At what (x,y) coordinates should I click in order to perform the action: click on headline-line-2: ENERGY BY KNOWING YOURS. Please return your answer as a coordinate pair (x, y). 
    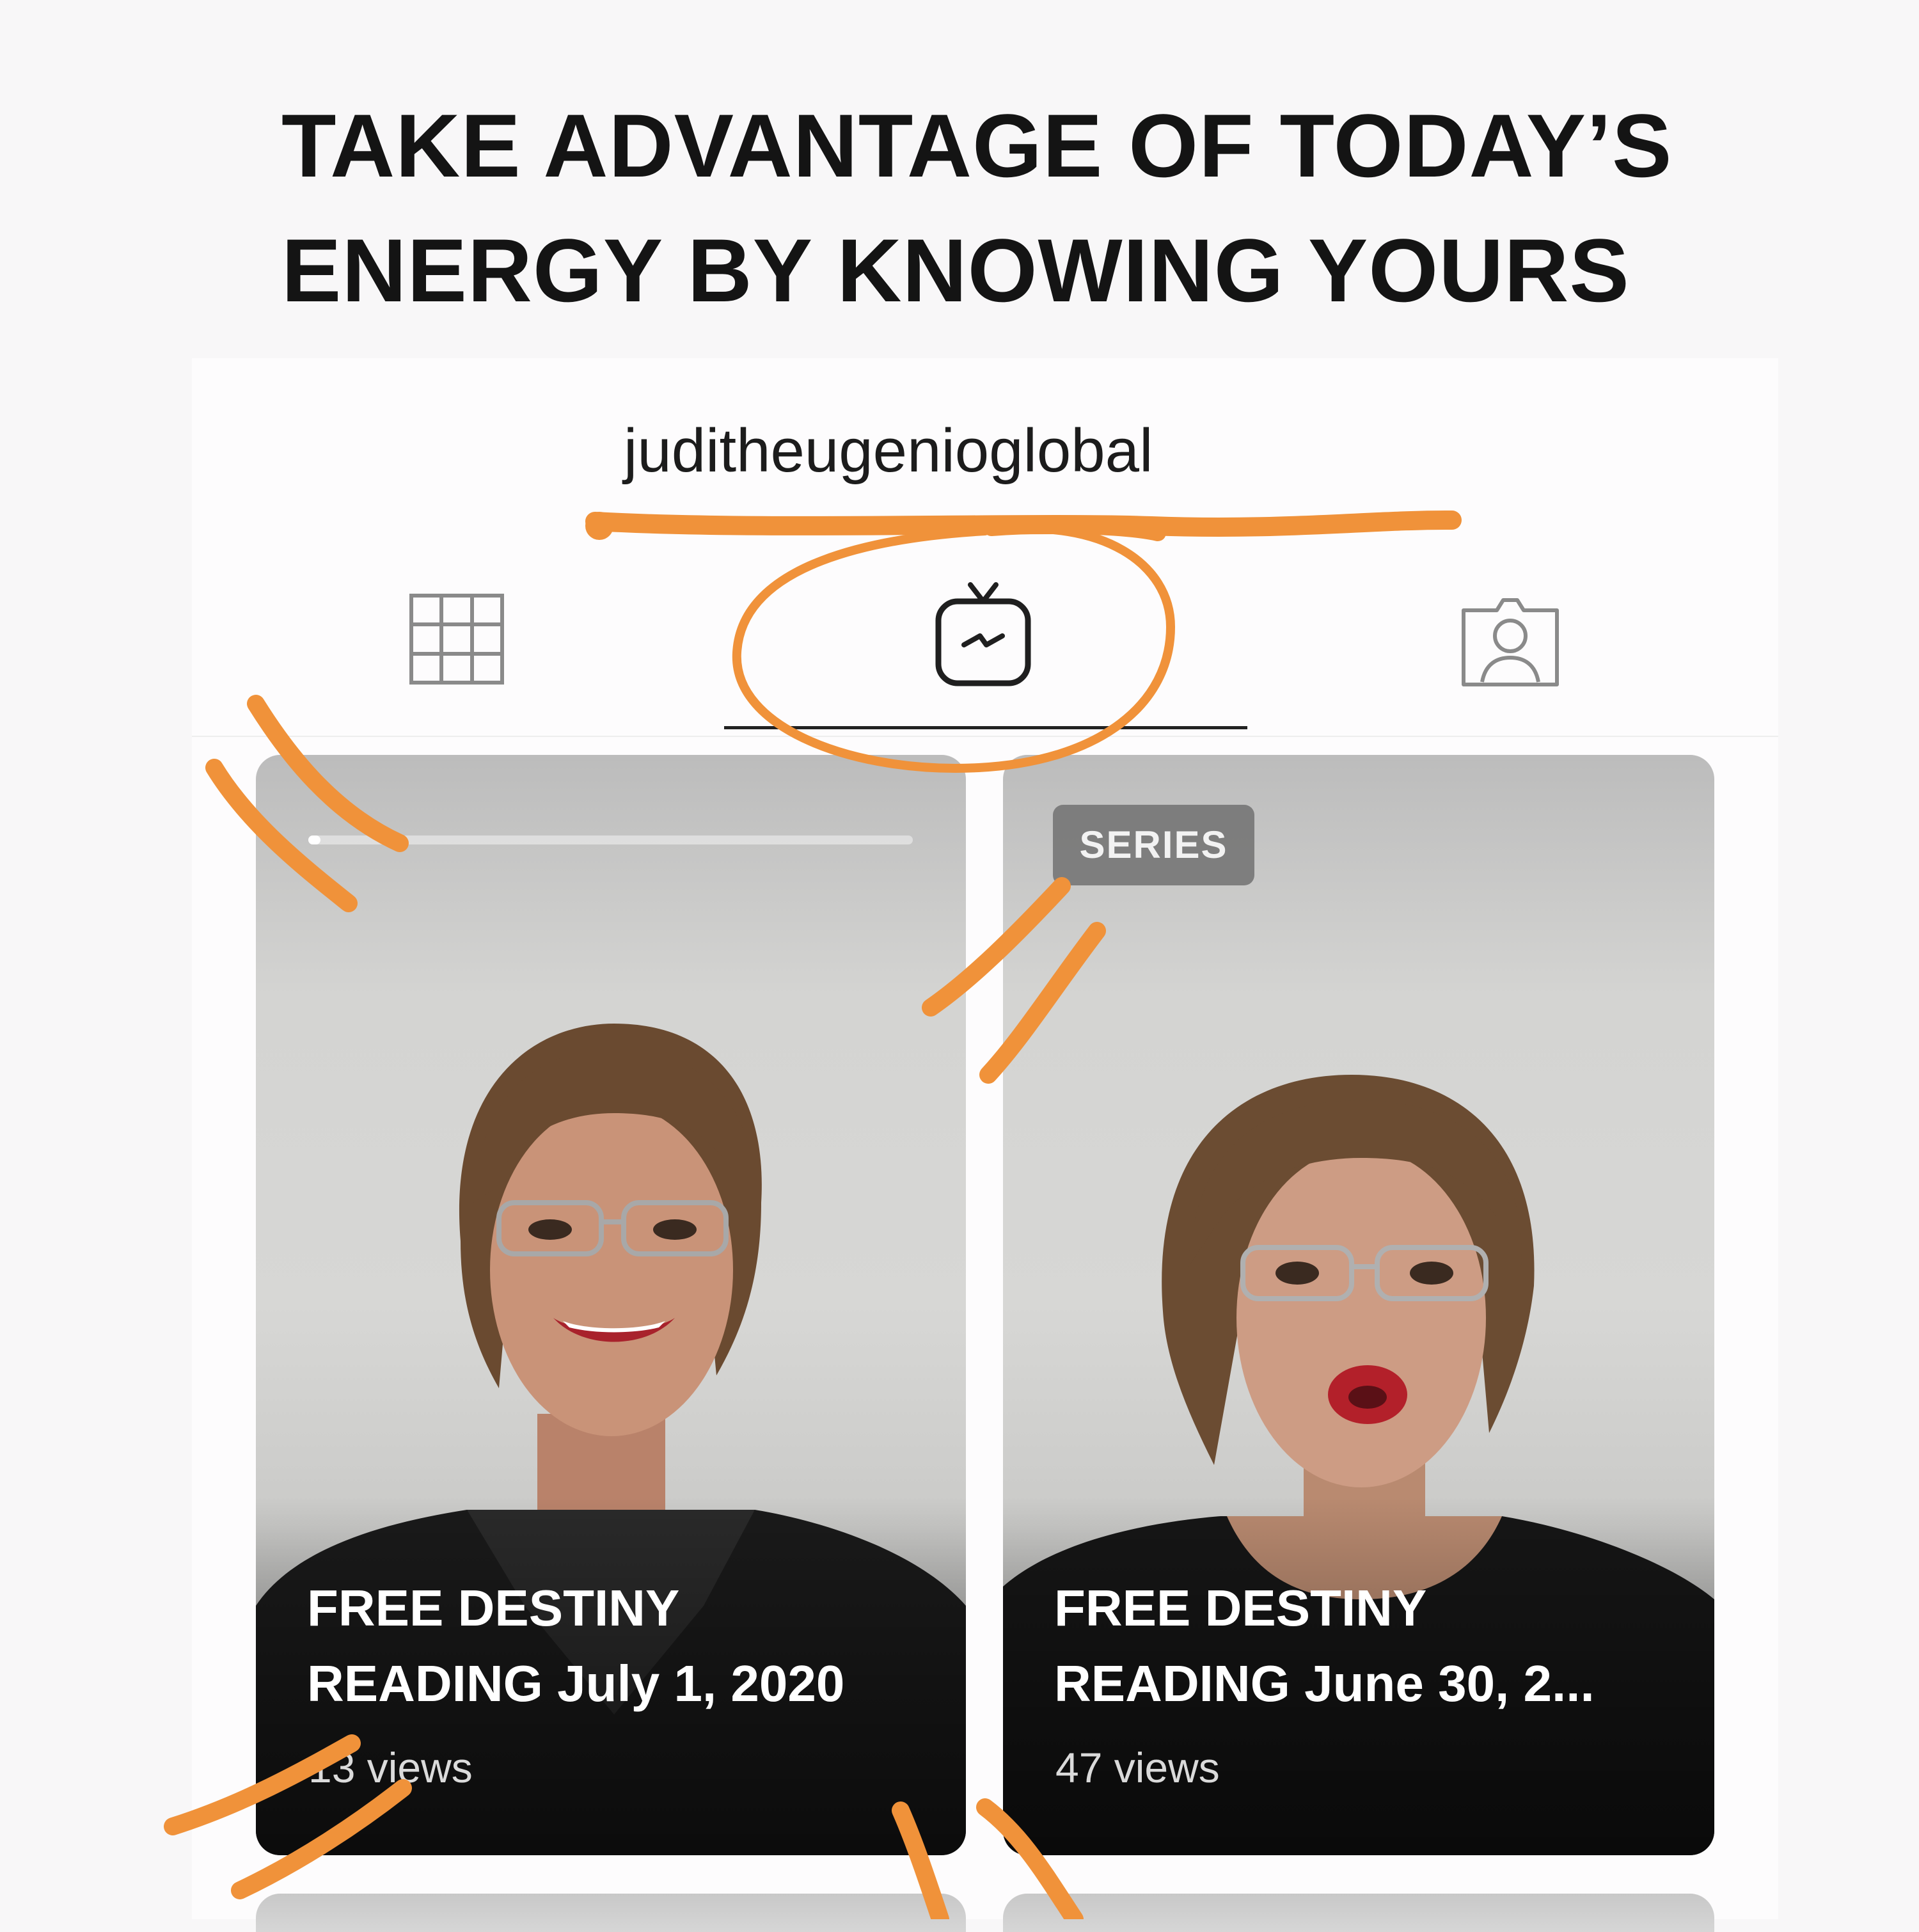
    Looking at the image, I should click on (956, 270).